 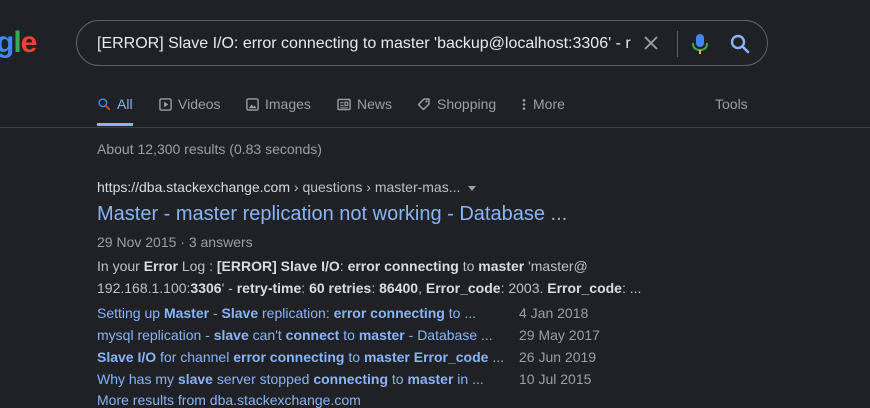 What do you see at coordinates (558, 357) in the screenshot?
I see `sitelink-date: 26 Jun 2019` at bounding box center [558, 357].